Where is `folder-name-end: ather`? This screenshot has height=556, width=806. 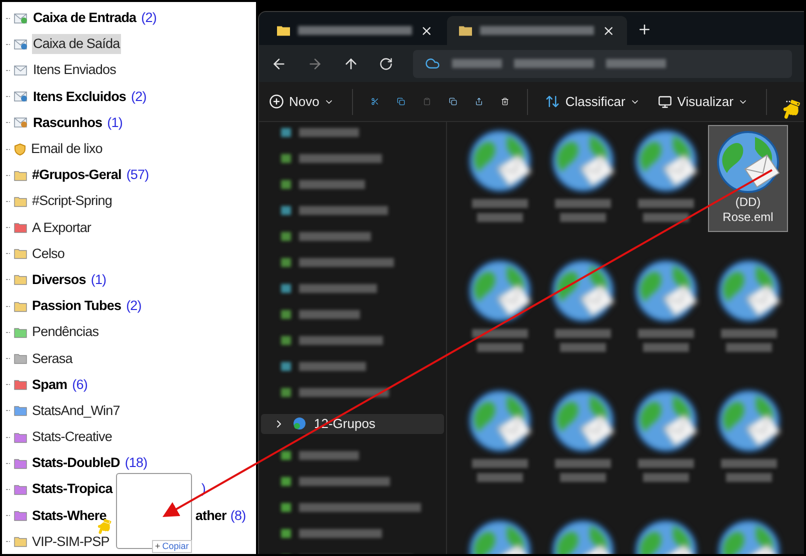 folder-name-end: ather is located at coordinates (210, 515).